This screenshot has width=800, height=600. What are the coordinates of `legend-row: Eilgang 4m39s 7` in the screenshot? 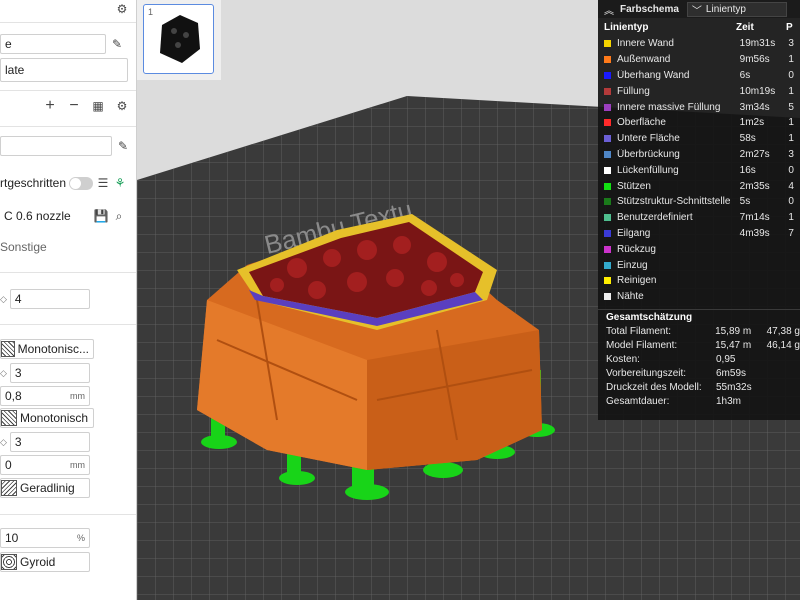 It's located at (699, 234).